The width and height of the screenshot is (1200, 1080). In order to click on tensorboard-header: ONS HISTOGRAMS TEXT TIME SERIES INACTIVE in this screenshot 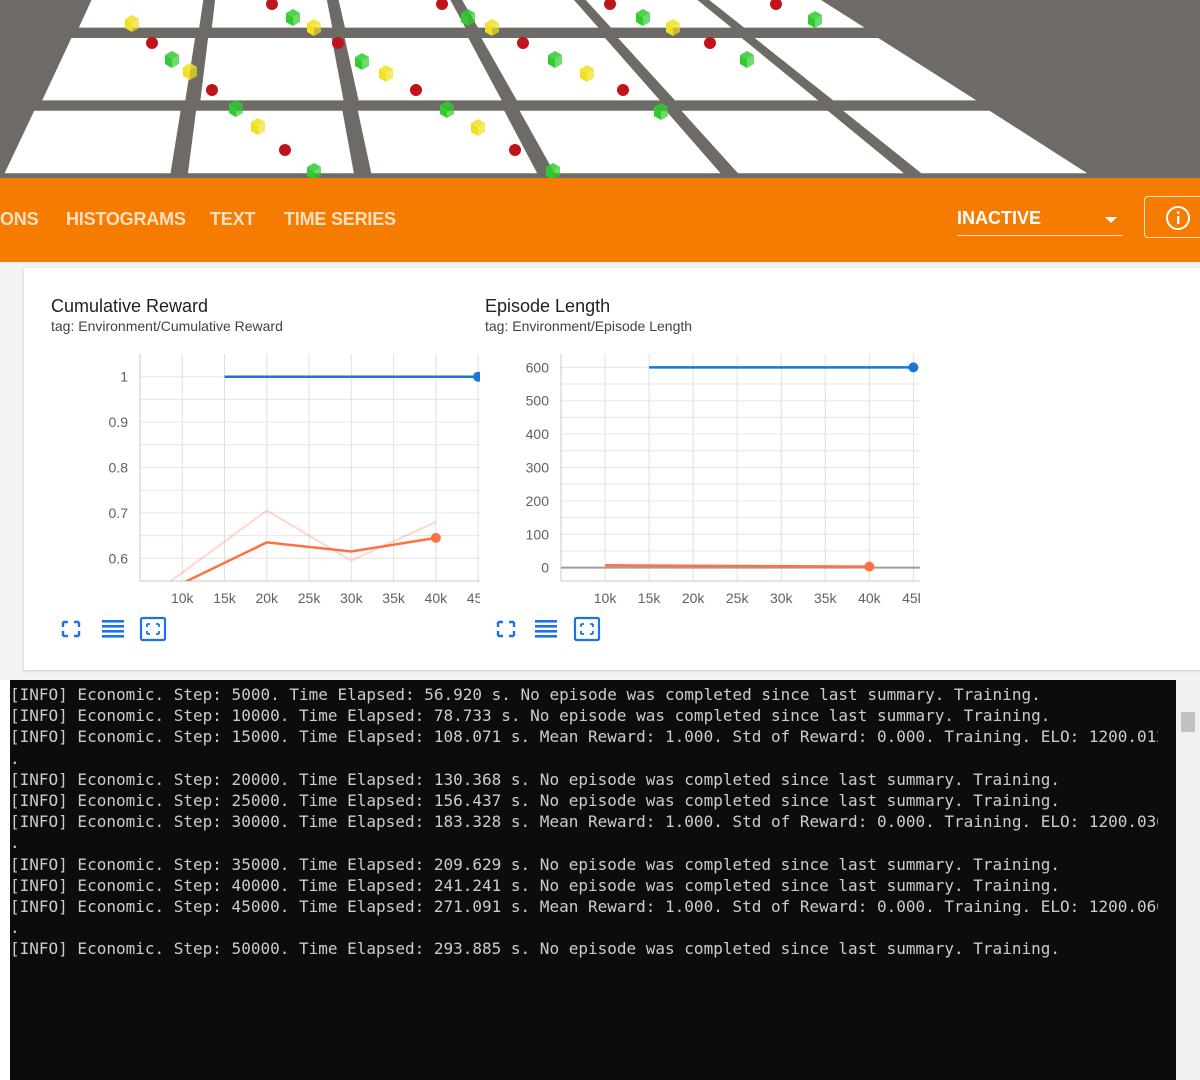, I will do `click(600, 220)`.